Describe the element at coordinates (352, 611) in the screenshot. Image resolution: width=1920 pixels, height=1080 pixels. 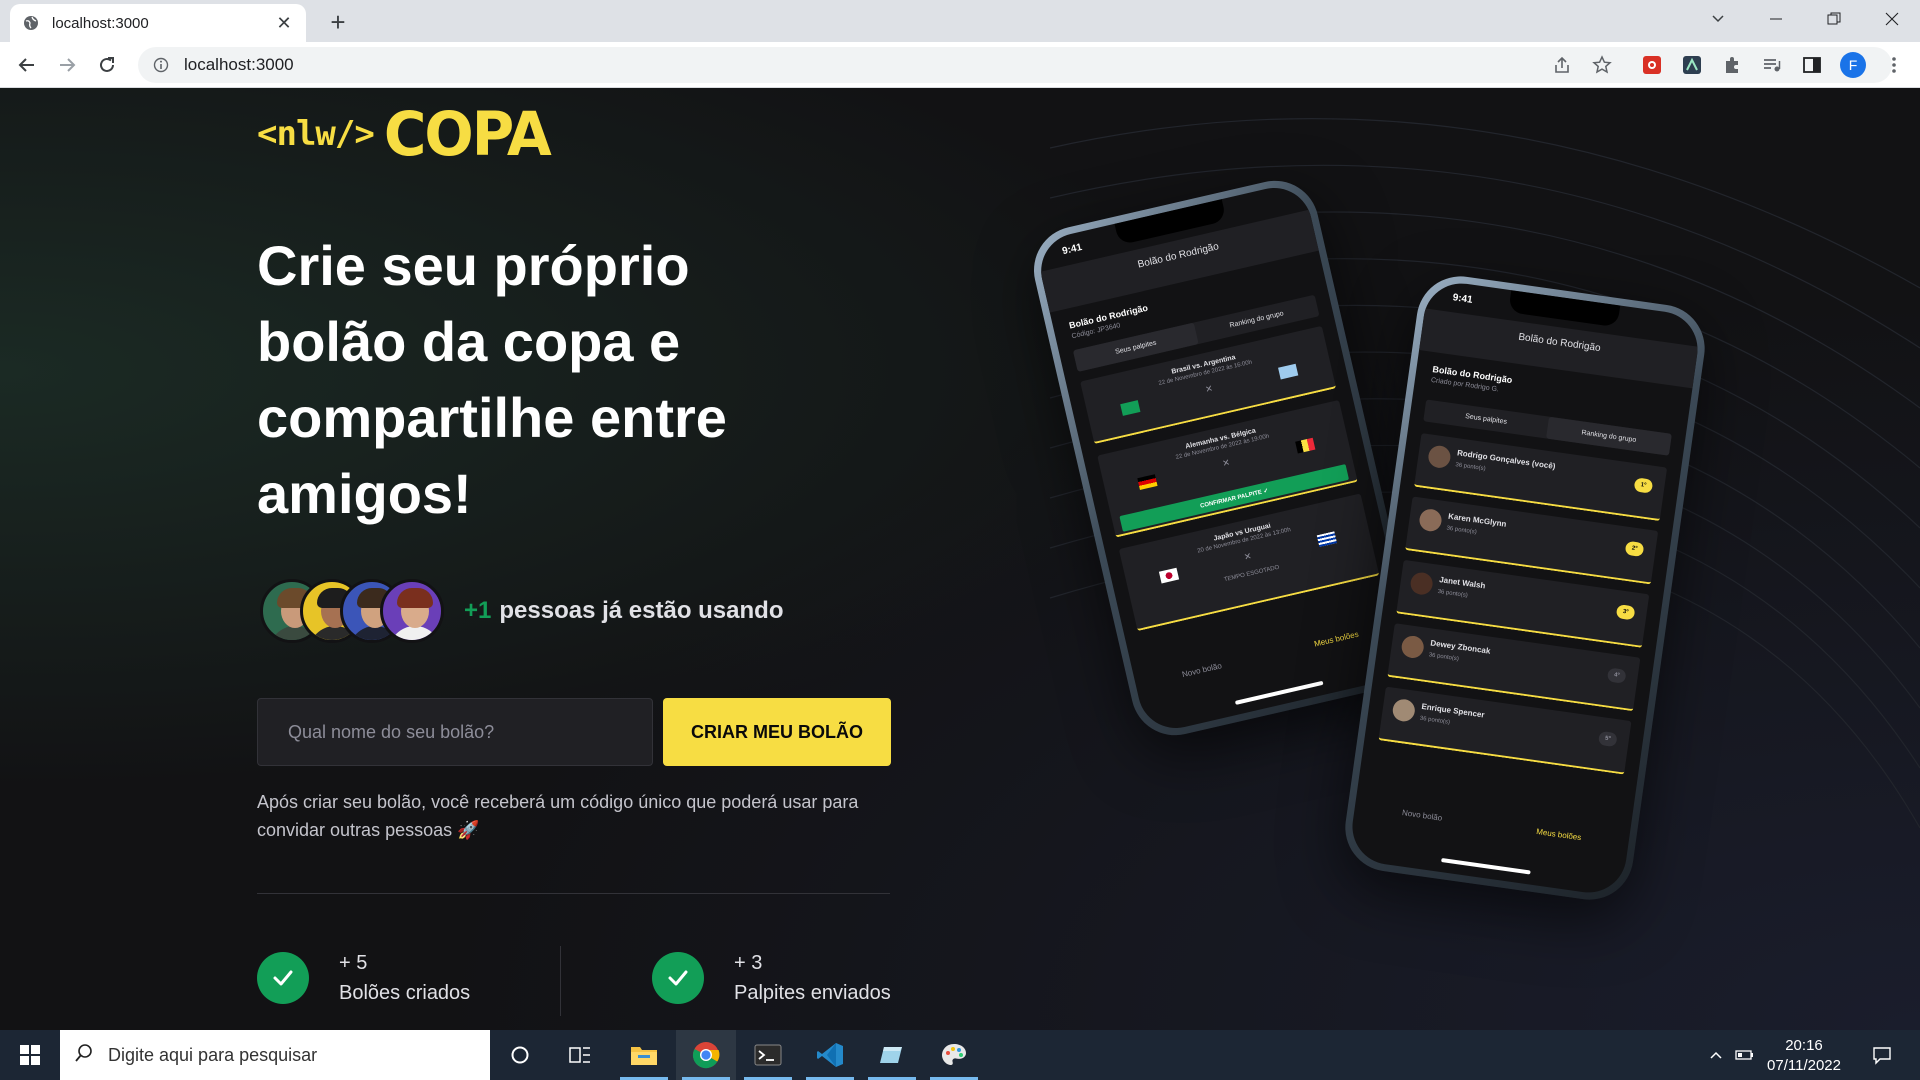
I see `avatar-group` at that location.